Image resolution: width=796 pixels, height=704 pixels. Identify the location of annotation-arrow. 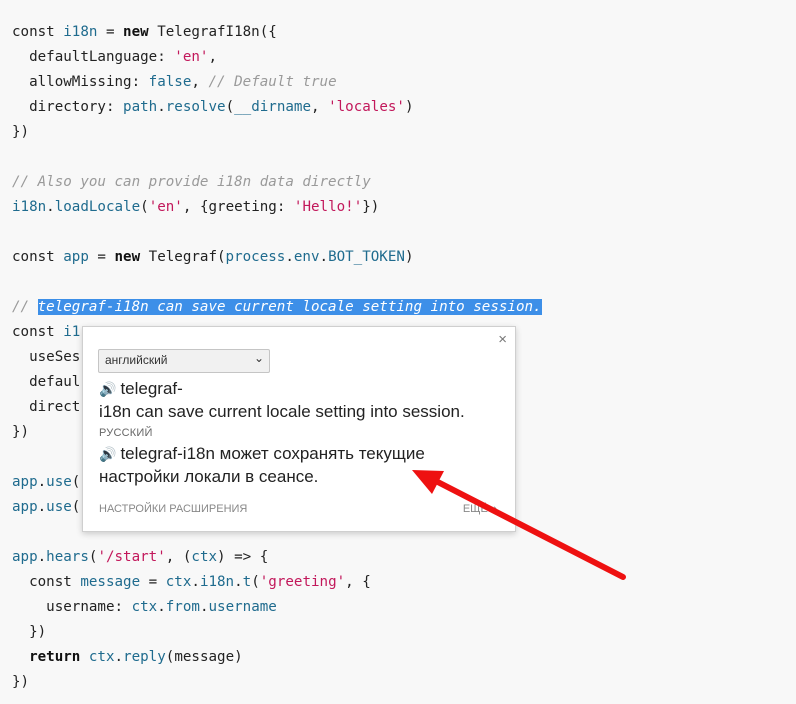
(519, 525).